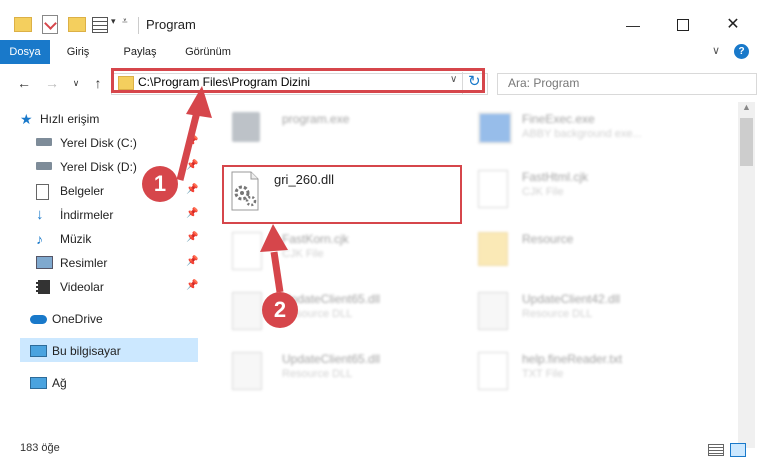 This screenshot has height=474, width=769. Describe the element at coordinates (683, 25) in the screenshot. I see `maximize-button` at that location.